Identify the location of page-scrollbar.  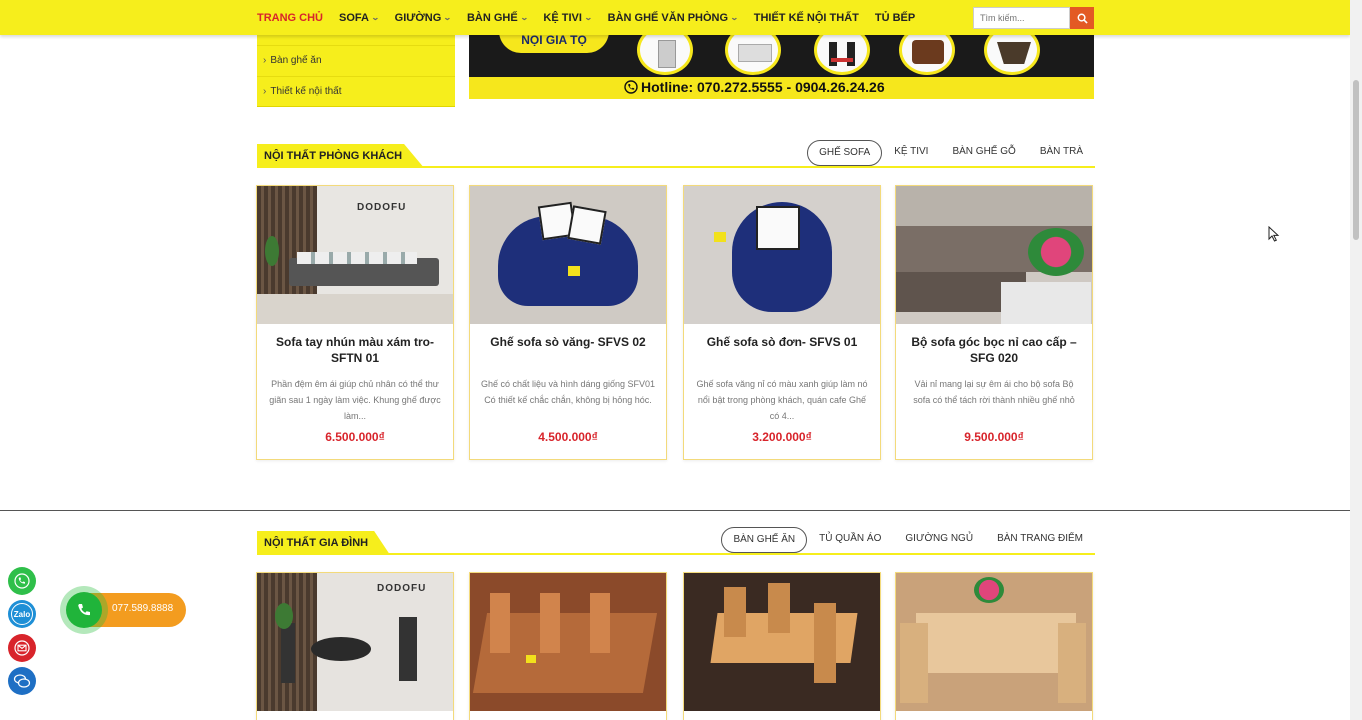
(1356, 360).